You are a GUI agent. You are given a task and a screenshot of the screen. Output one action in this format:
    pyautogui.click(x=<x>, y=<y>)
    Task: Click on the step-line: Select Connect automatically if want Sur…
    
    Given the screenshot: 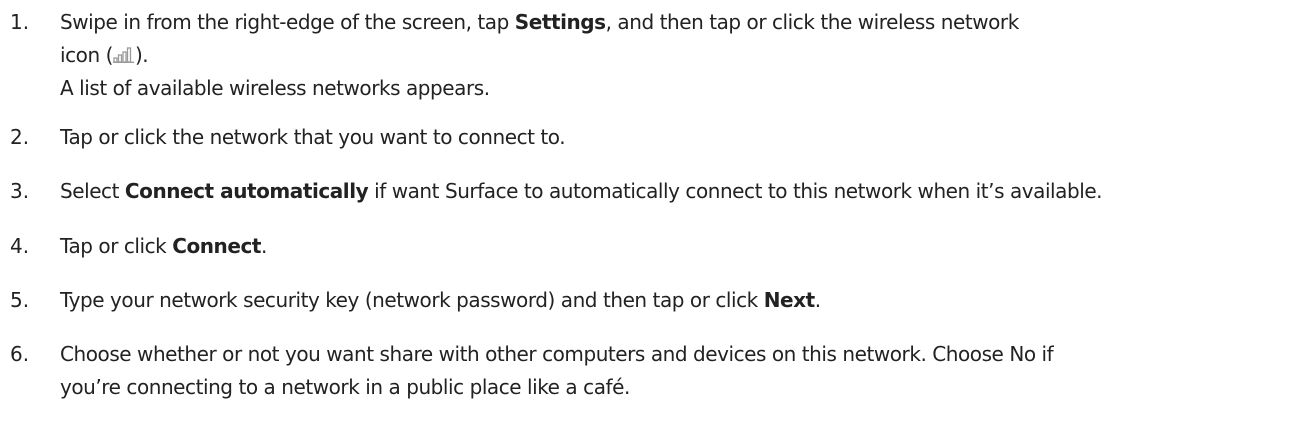 What is the action you would take?
    pyautogui.click(x=683, y=191)
    